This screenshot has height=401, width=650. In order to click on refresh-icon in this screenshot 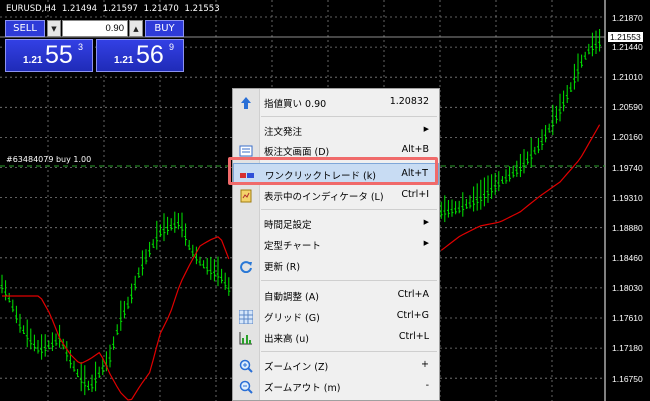, I will do `click(246, 267)`.